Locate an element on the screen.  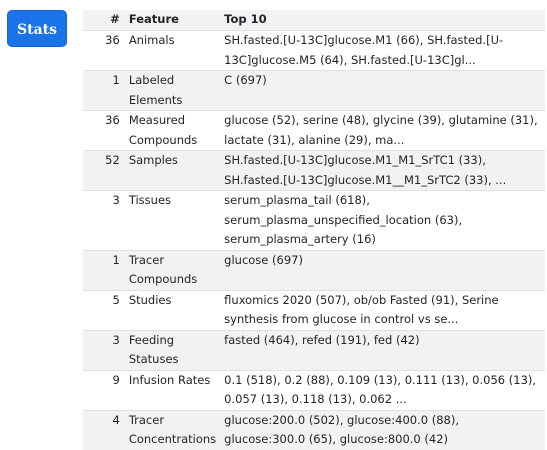
row-top-values: fasted (464), refed (191), fed (42) is located at coordinates (382, 349).